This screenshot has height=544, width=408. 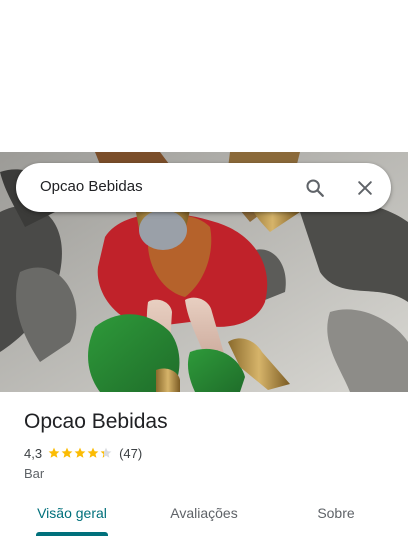 What do you see at coordinates (336, 520) in the screenshot?
I see `tab-about: Sobre` at bounding box center [336, 520].